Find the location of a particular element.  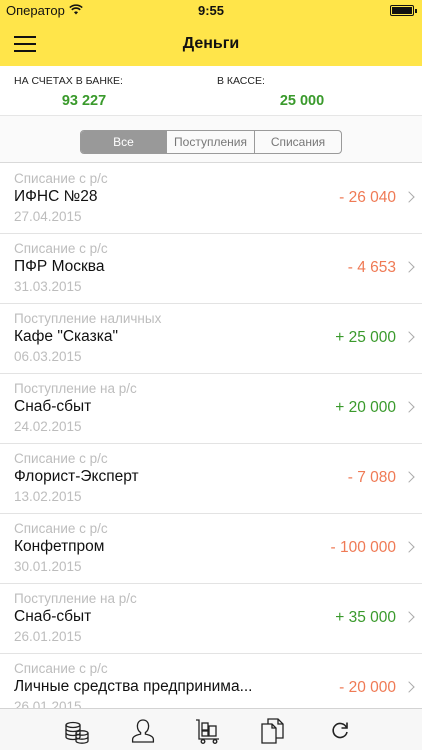

transaction-date: 06.03.2015 is located at coordinates (48, 356).